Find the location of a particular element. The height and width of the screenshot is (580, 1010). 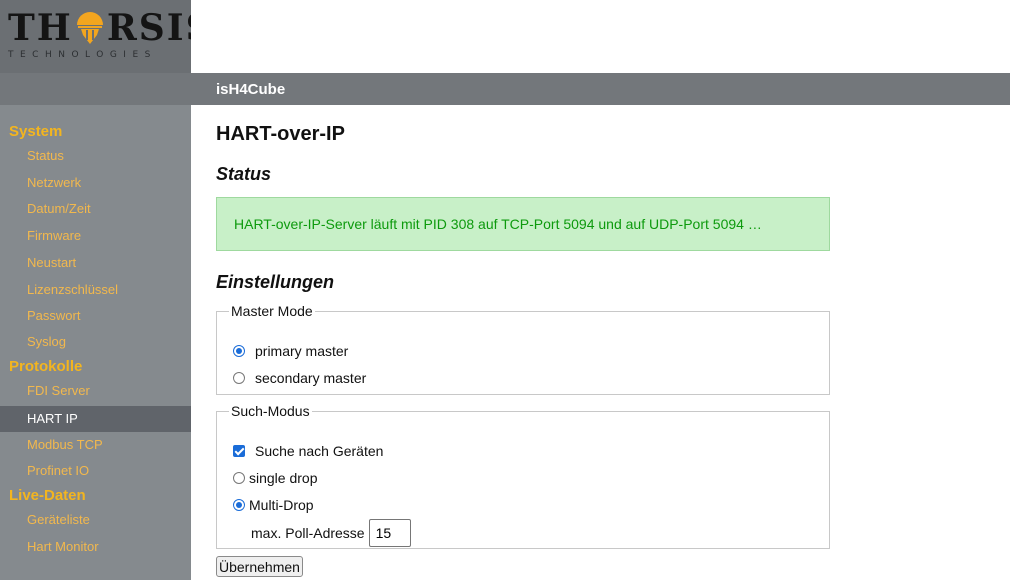

poll-address-row: max. Poll-Adresse is located at coordinates (331, 533).